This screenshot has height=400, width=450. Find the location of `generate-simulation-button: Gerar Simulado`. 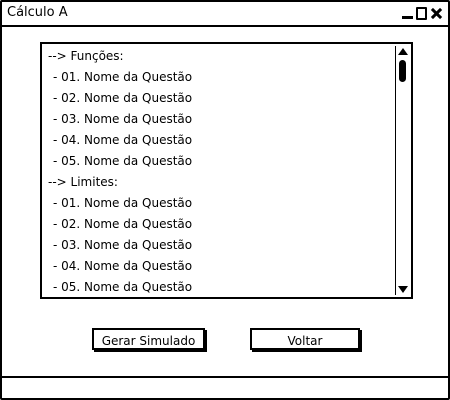

generate-simulation-button: Gerar Simulado is located at coordinates (148, 339).